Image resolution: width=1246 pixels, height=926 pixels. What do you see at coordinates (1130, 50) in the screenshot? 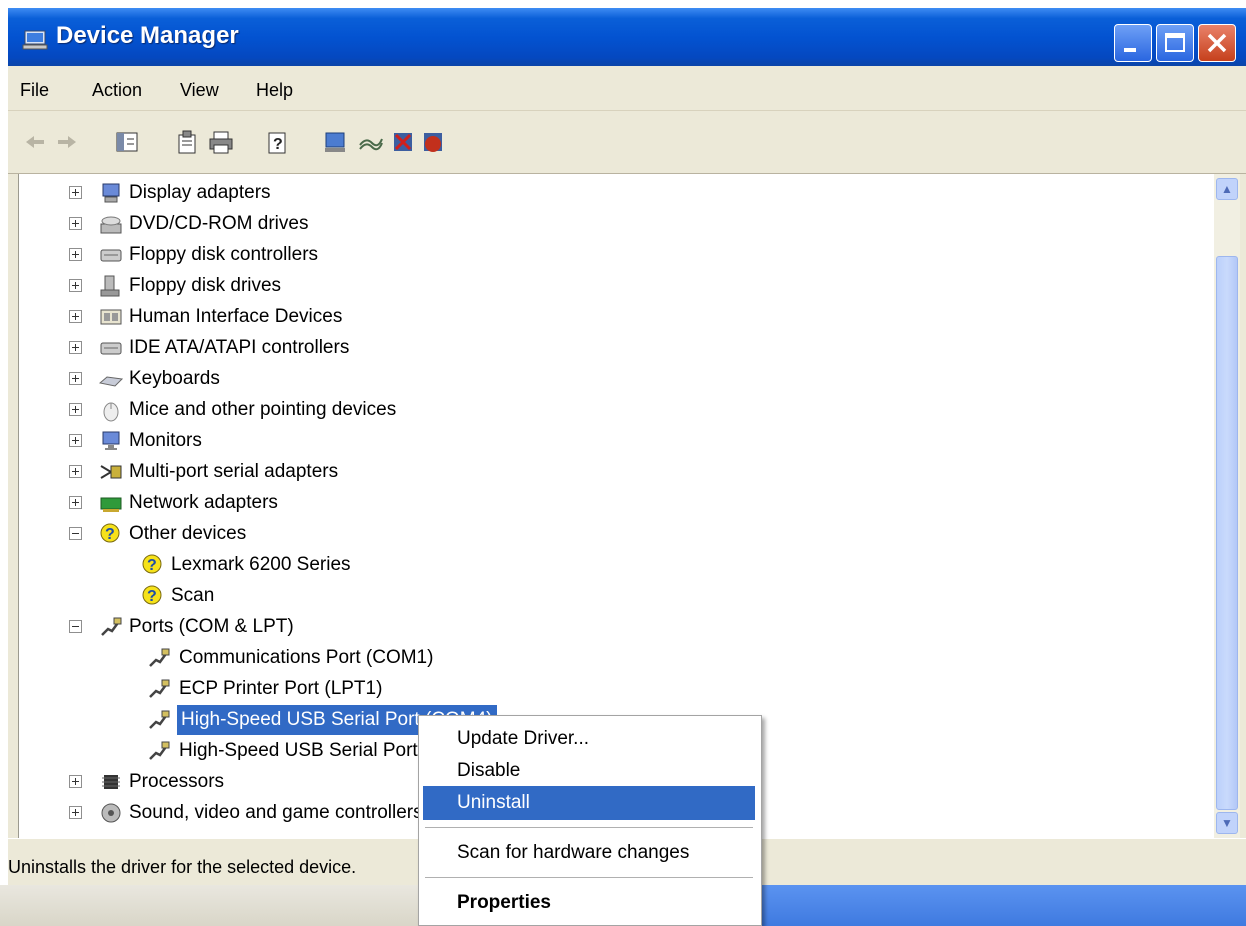
I see `minimize-icon` at bounding box center [1130, 50].